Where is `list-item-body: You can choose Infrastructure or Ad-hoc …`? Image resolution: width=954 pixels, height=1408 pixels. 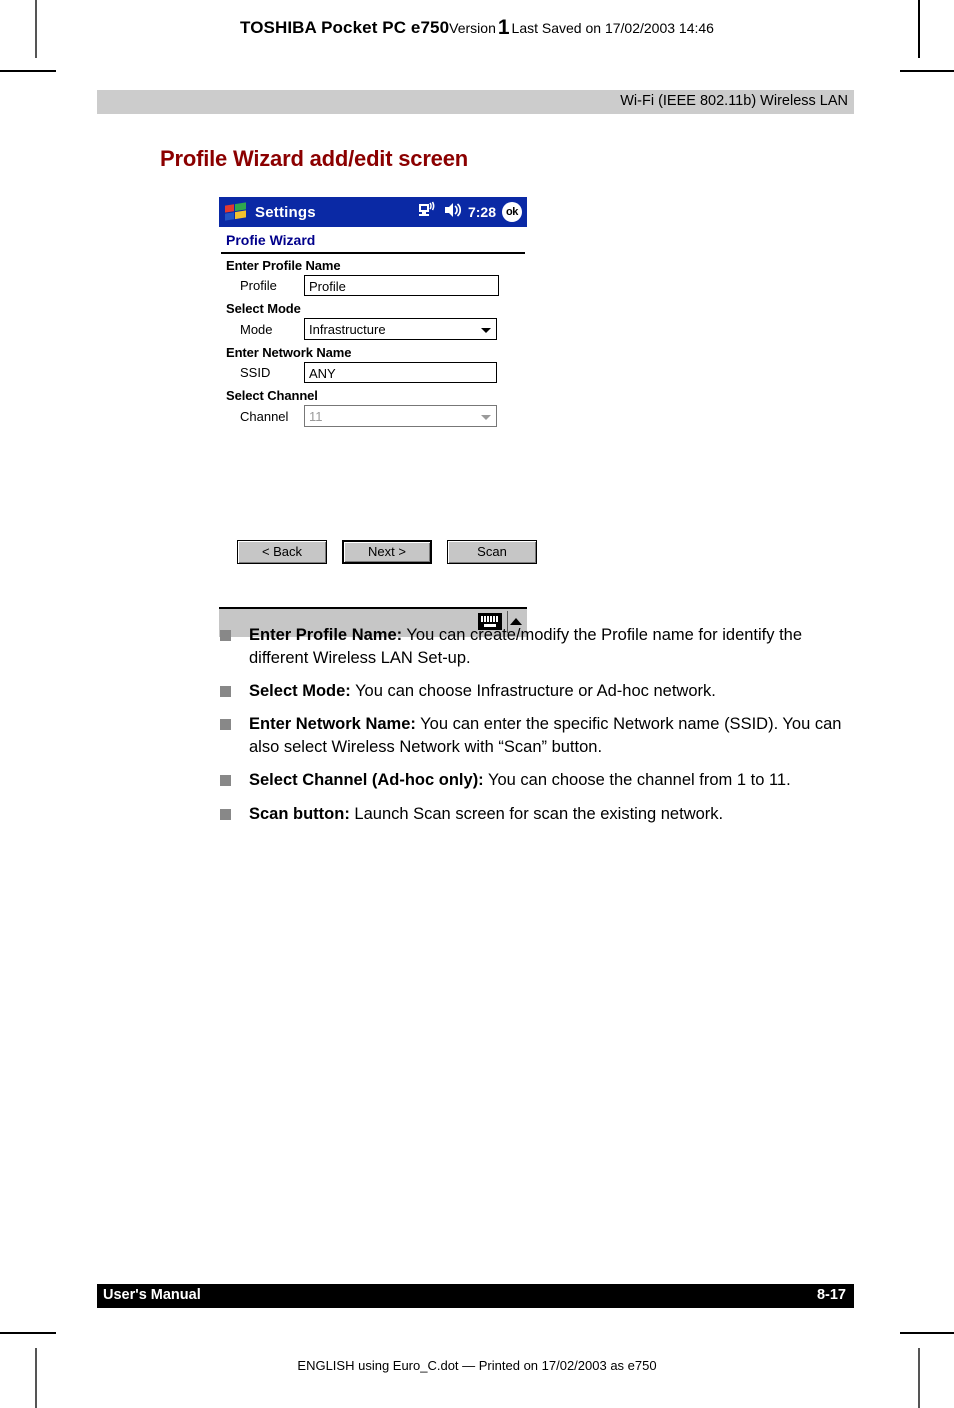
list-item-body: You can choose Infrastructure or Ad-hoc … is located at coordinates (533, 691).